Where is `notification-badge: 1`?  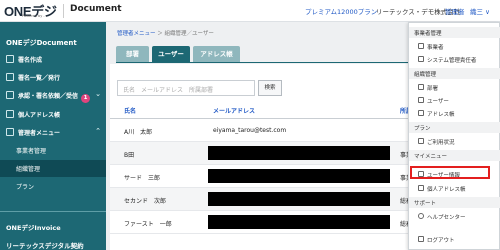
notification-badge: 1 is located at coordinates (86, 98).